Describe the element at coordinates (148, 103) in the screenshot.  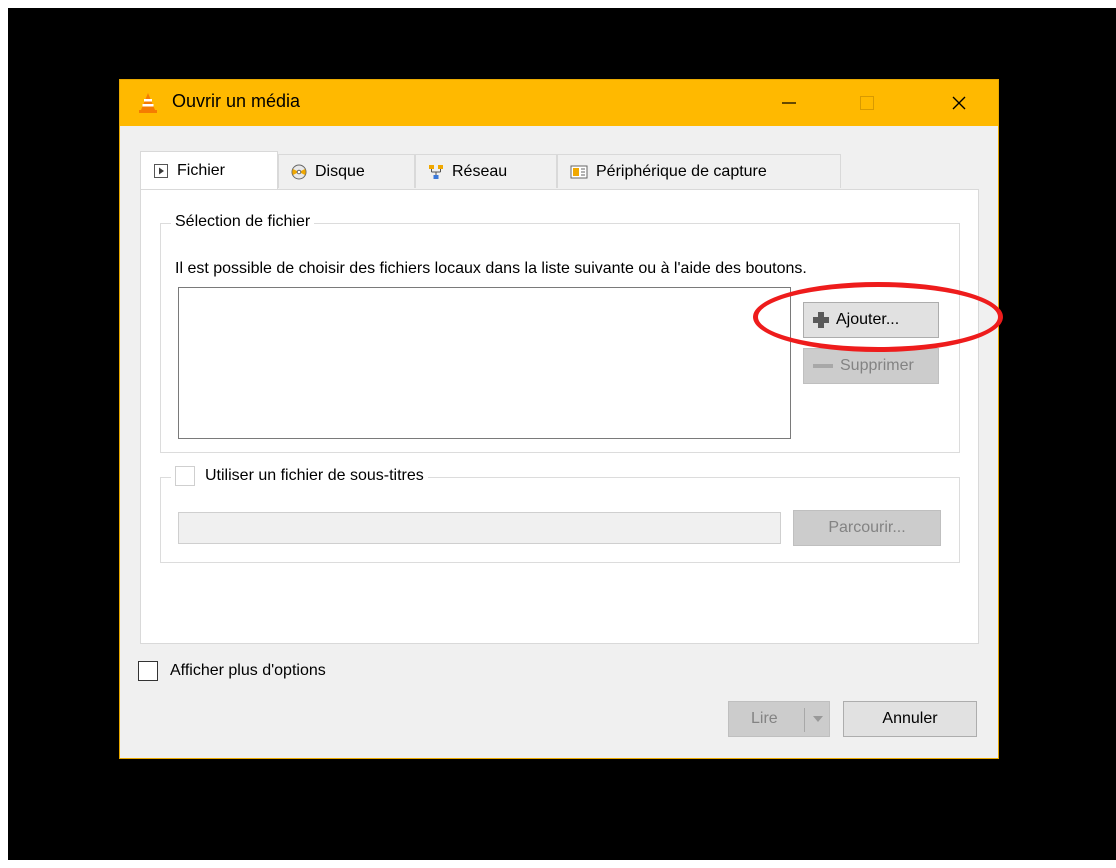
I see `vlc-cone-icon` at that location.